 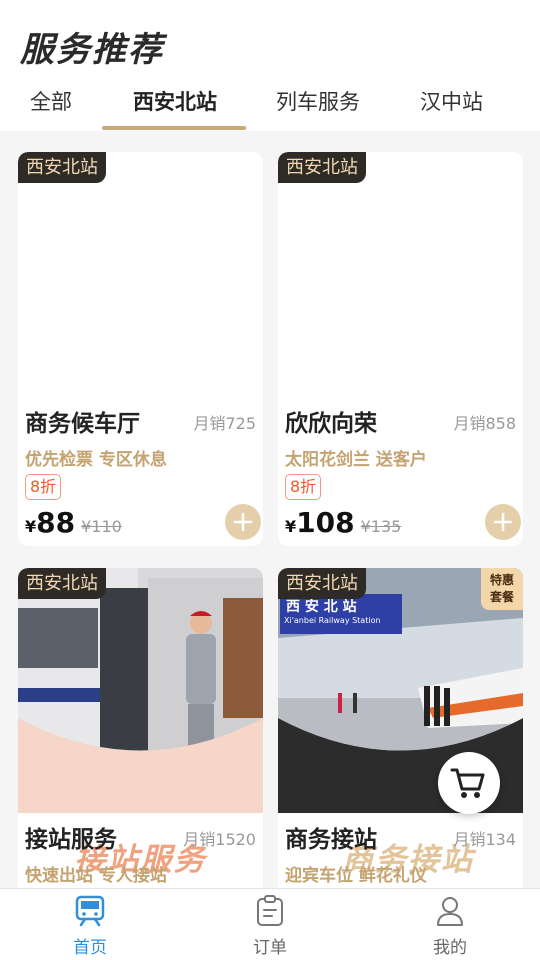 I want to click on original-price: ¥135, so click(x=381, y=526).